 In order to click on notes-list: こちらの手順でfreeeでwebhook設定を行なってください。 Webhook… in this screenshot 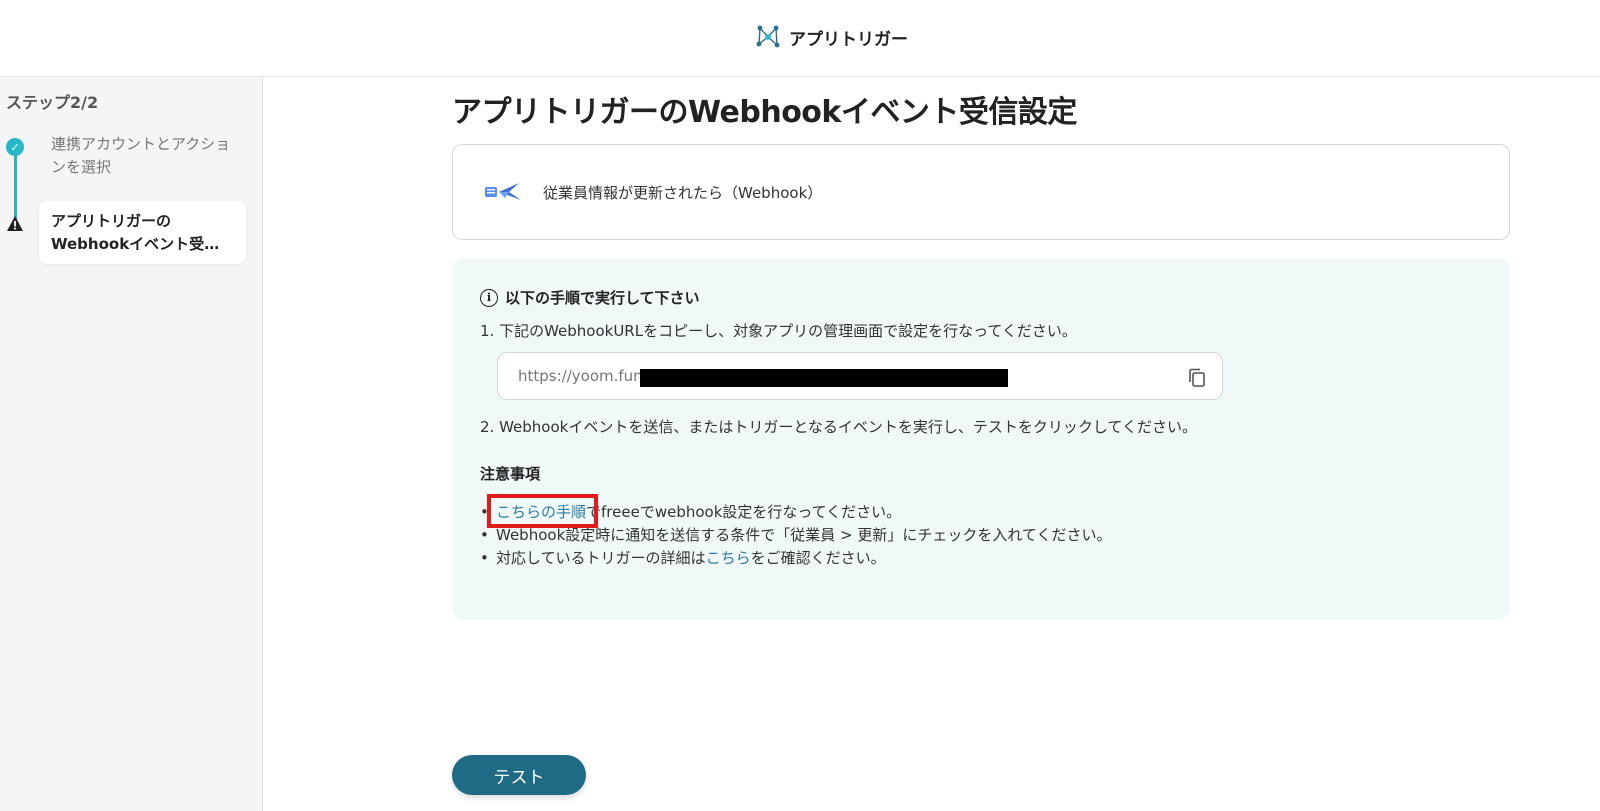, I will do `click(795, 535)`.